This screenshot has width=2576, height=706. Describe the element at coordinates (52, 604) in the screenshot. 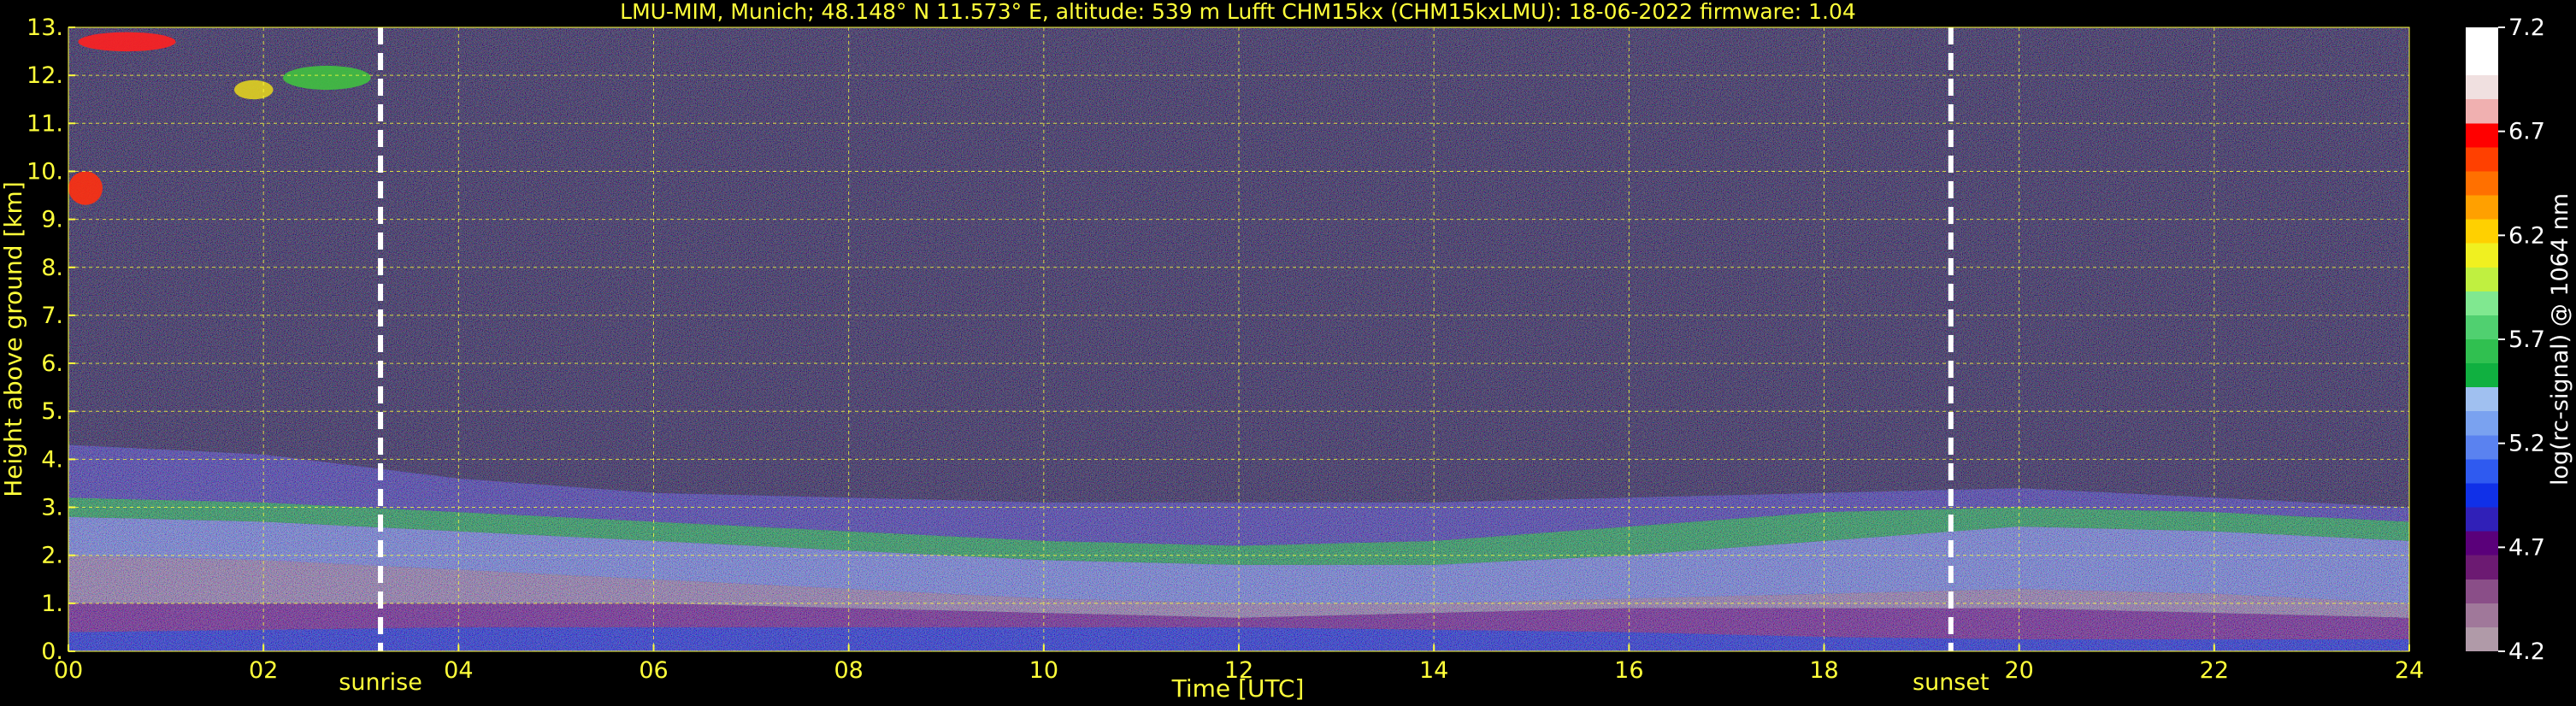

I see `y-tick-label: 1.` at that location.